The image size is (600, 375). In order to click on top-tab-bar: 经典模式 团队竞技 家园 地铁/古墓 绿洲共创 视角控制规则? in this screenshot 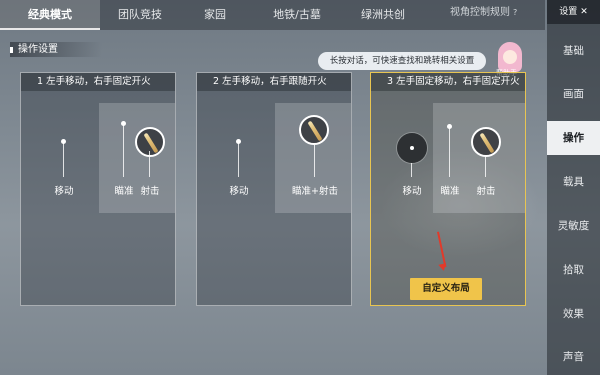, I will do `click(272, 15)`.